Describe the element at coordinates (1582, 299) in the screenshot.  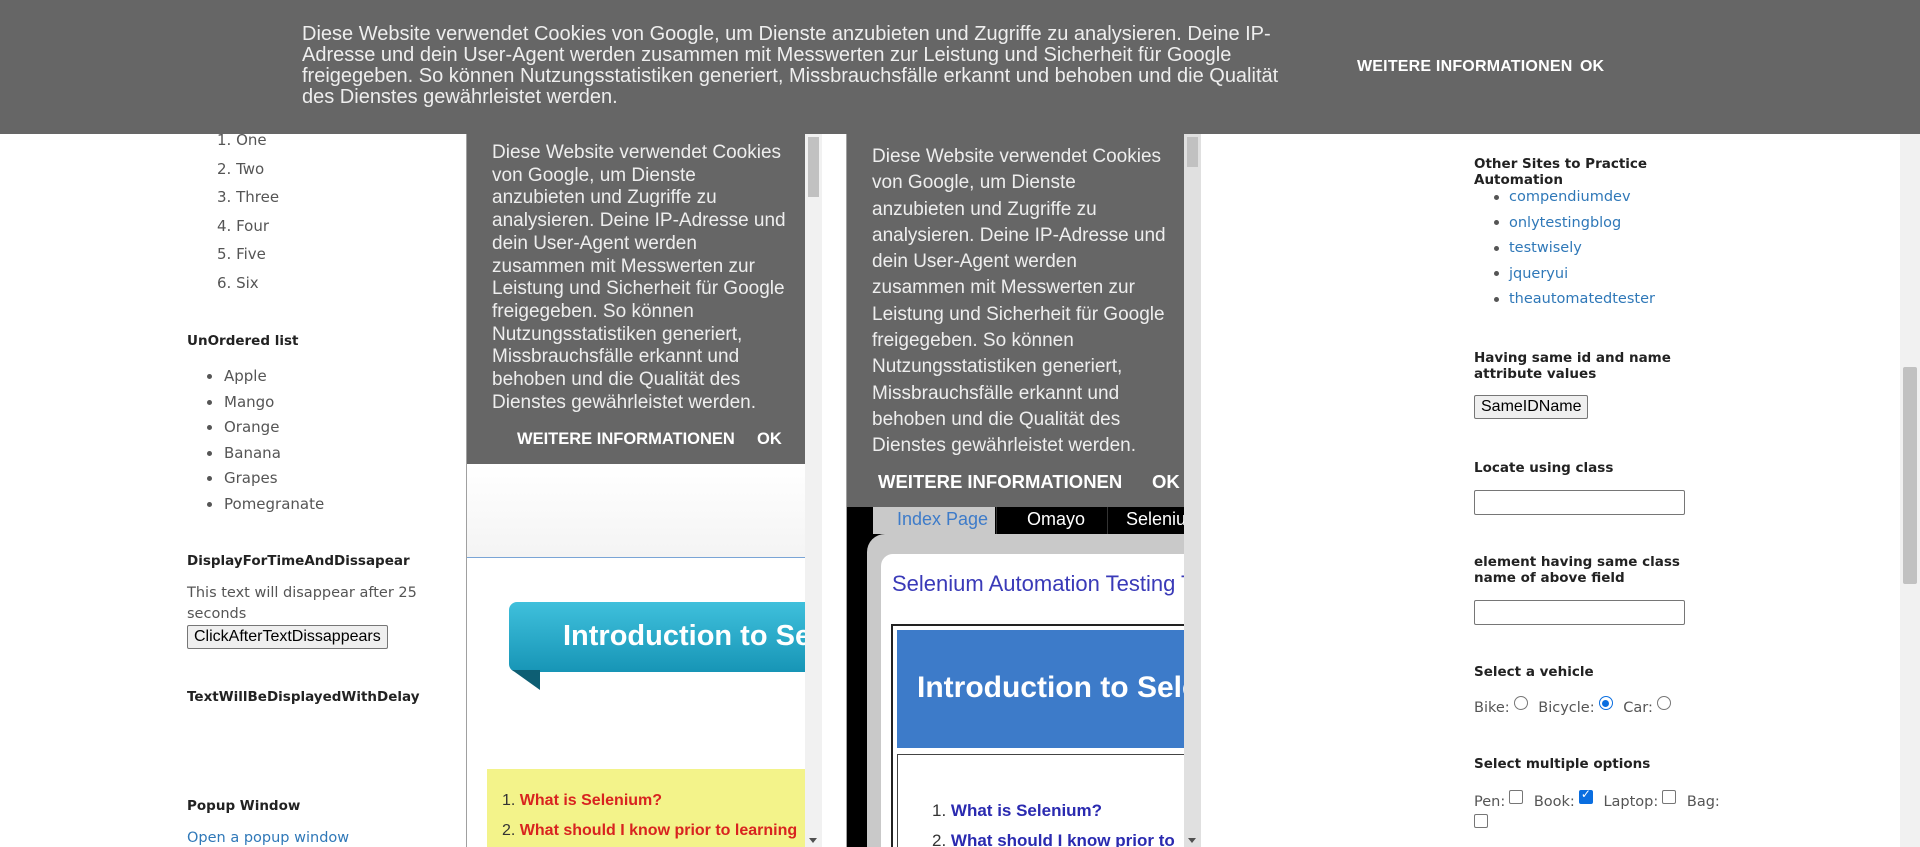
I see `site-link-theautomatedtester: theautomatedtester` at that location.